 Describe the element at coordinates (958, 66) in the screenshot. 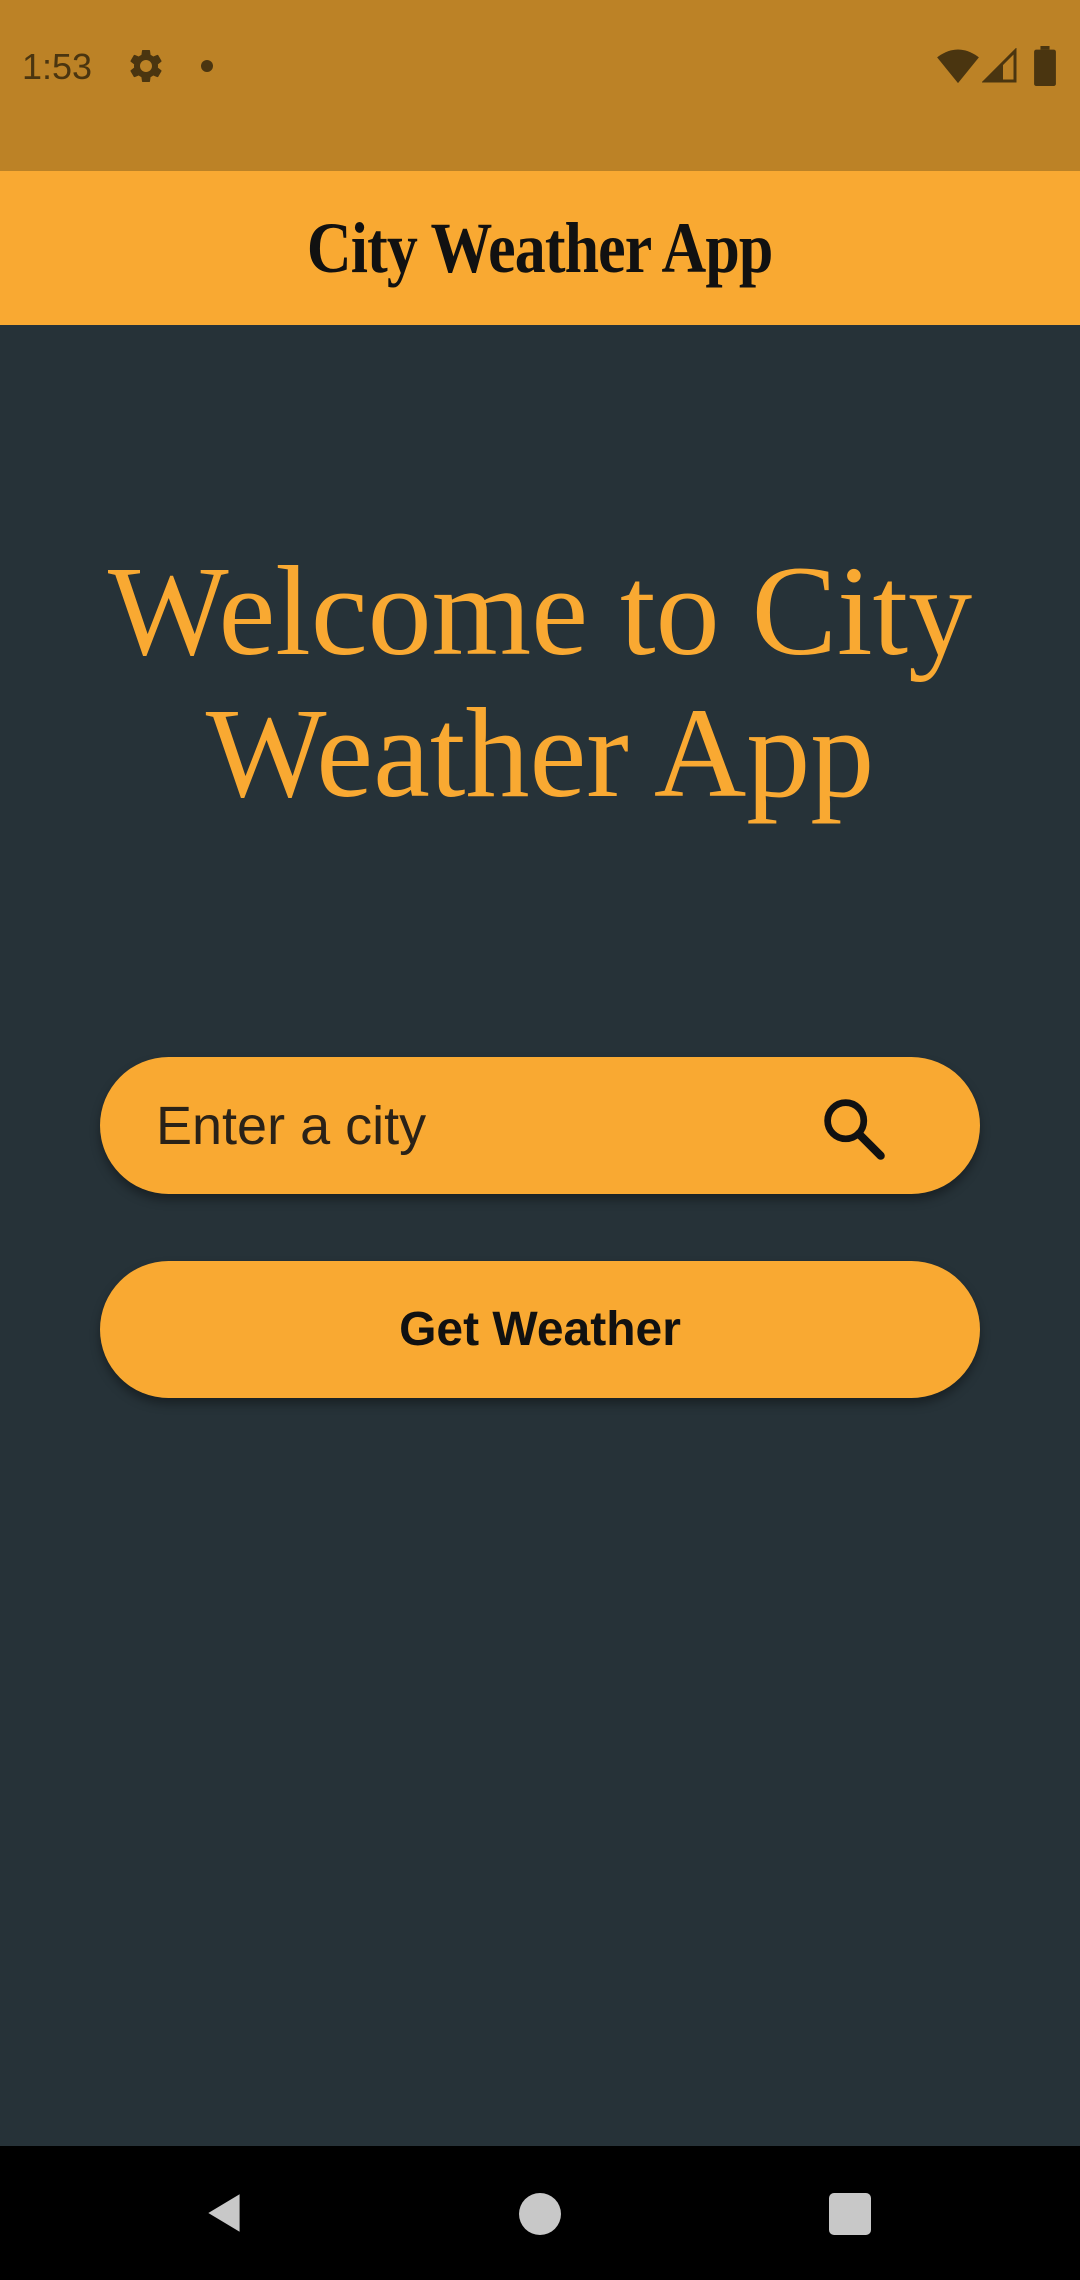

I see `wifi-icon` at that location.